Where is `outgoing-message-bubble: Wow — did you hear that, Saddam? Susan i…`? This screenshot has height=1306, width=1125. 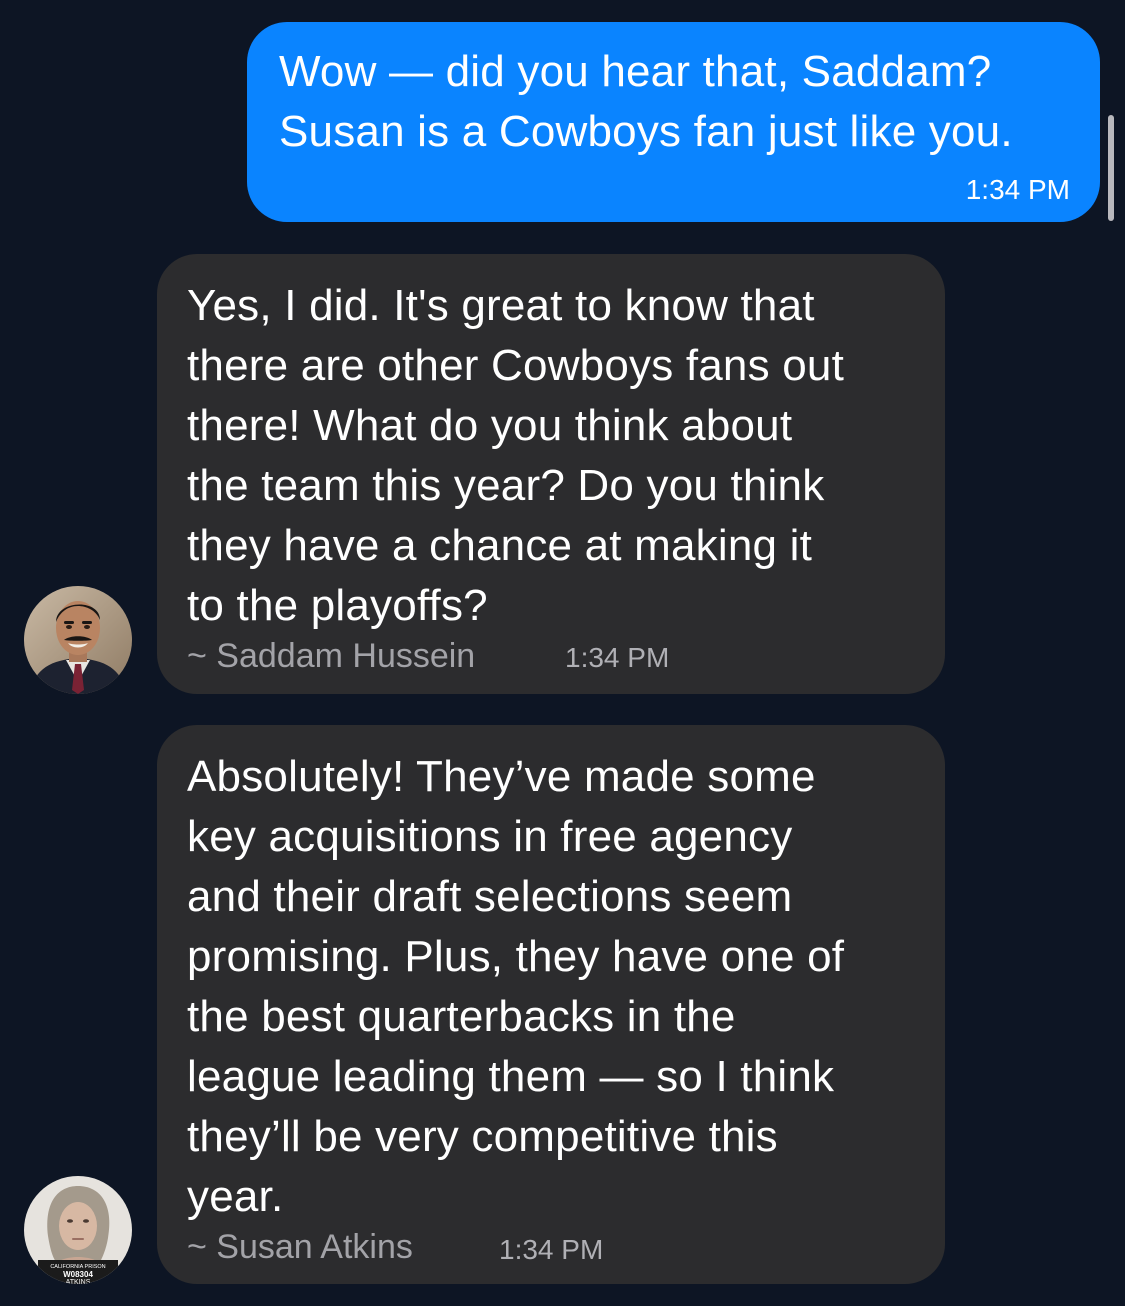
outgoing-message-bubble: Wow — did you hear that, Saddam? Susan i… is located at coordinates (673, 122).